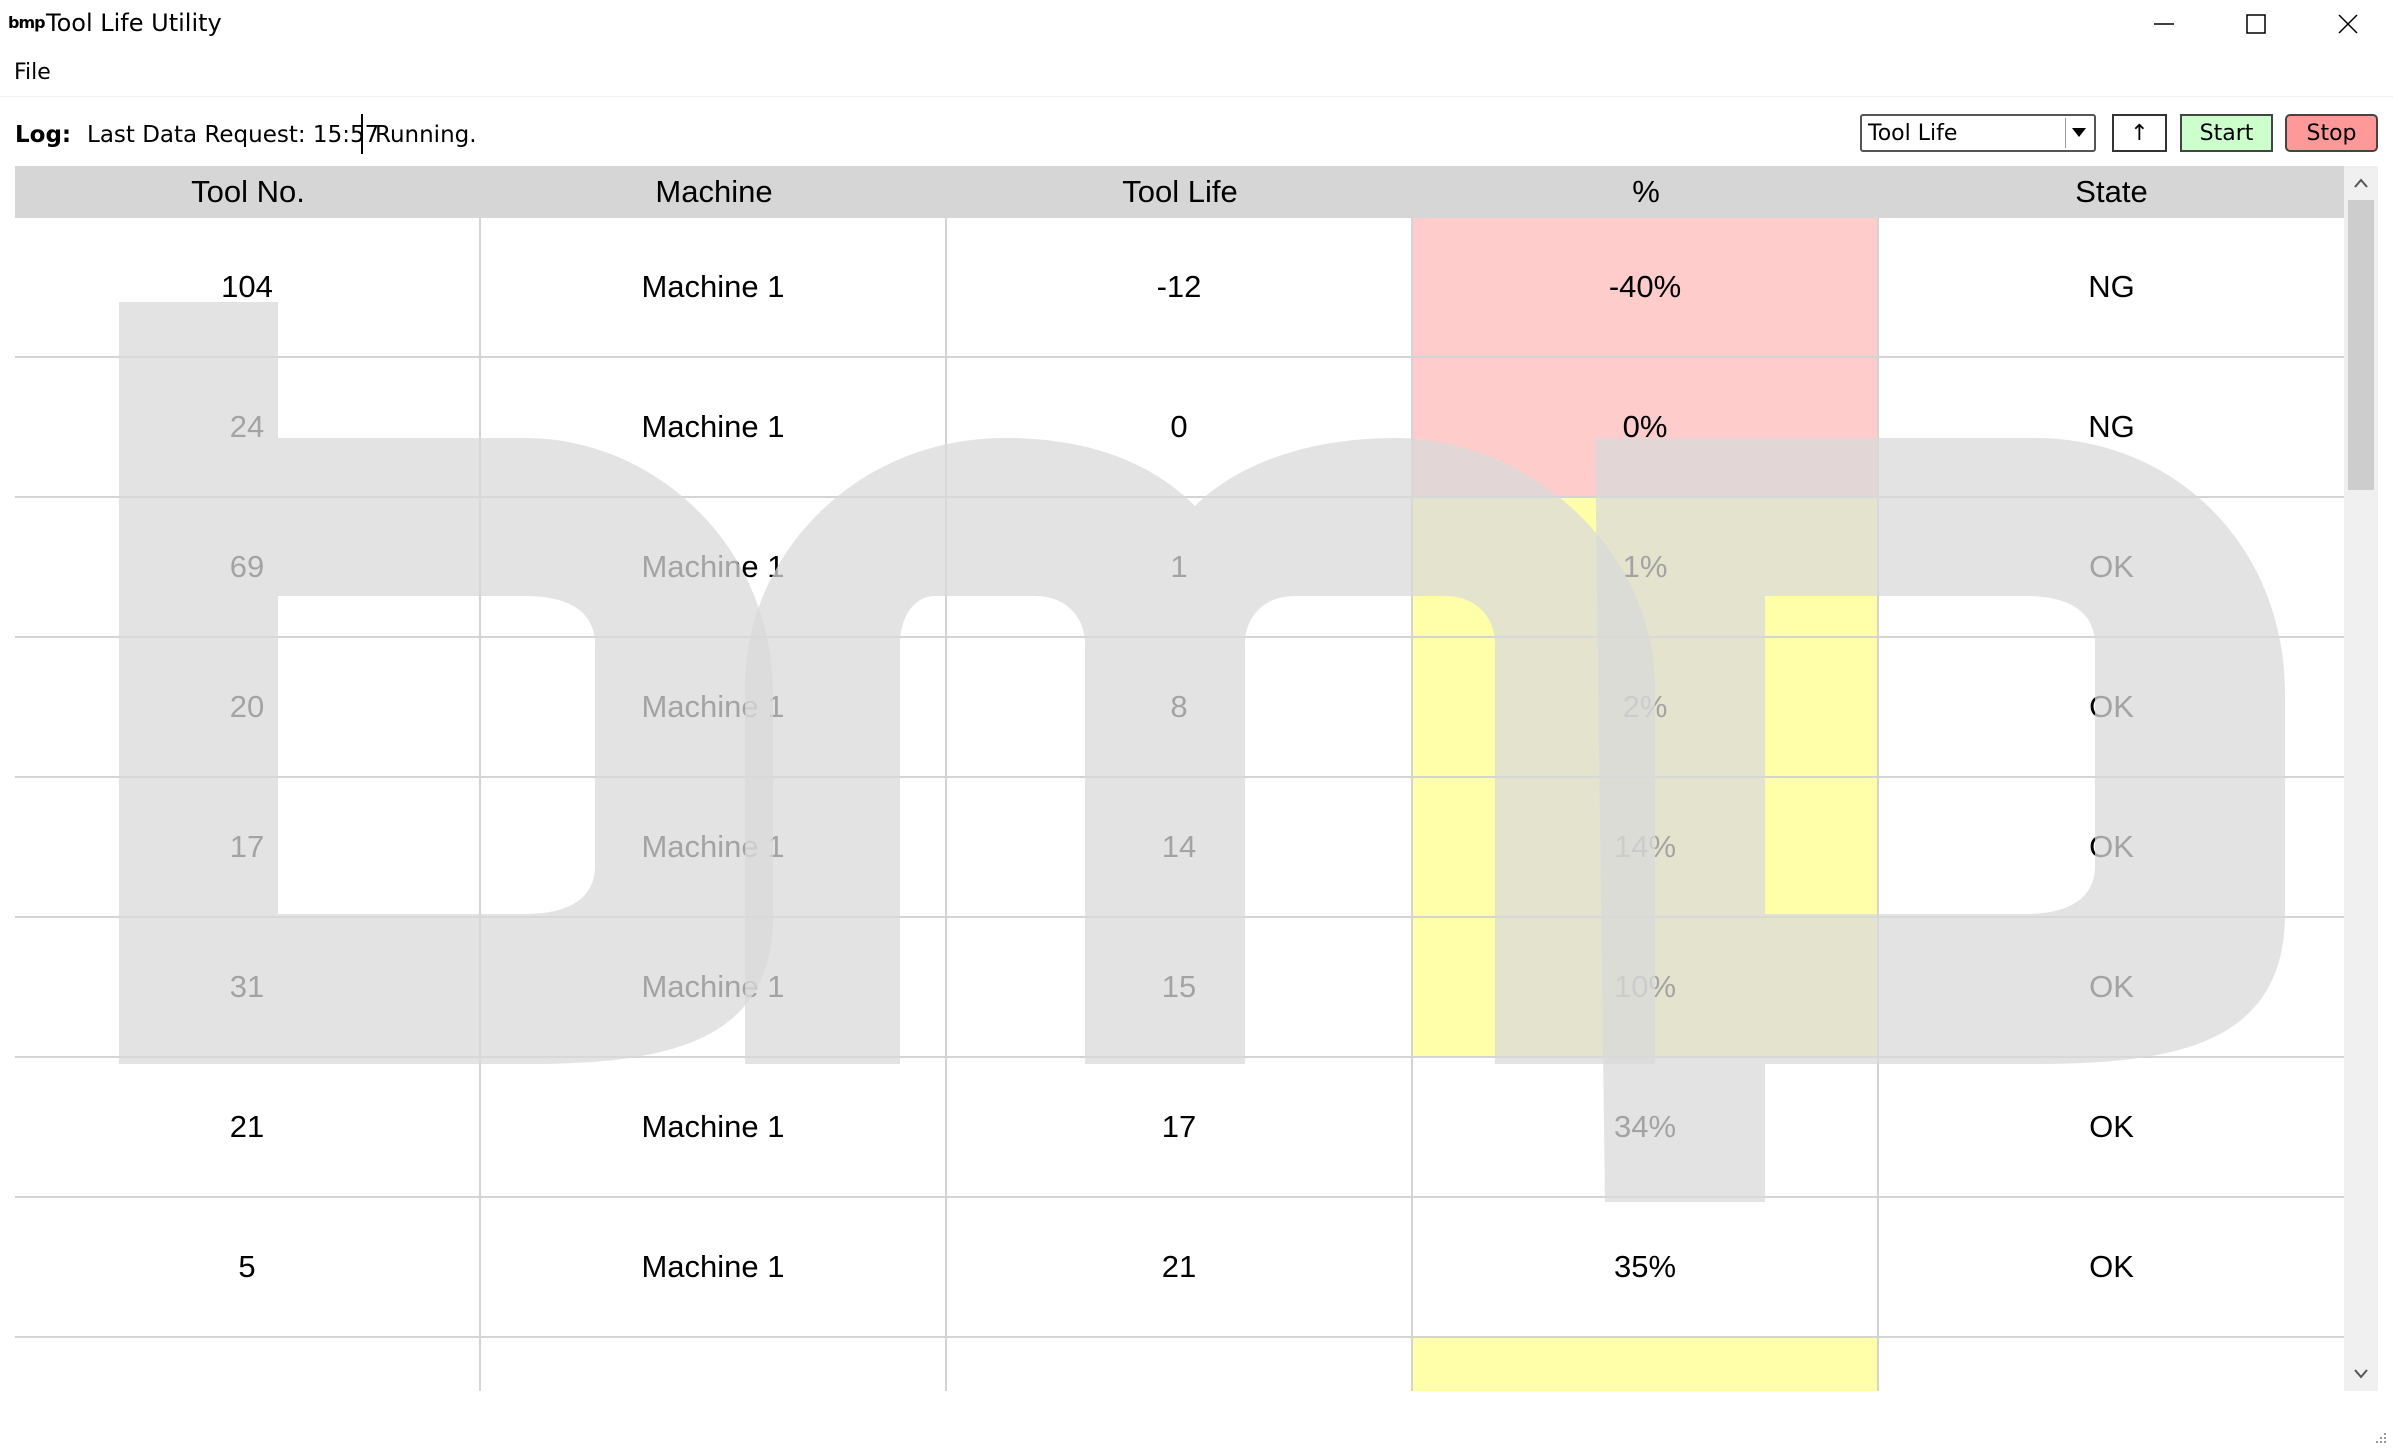 This screenshot has width=2393, height=1450. I want to click on column-header-tool-life: Tool Life, so click(1180, 192).